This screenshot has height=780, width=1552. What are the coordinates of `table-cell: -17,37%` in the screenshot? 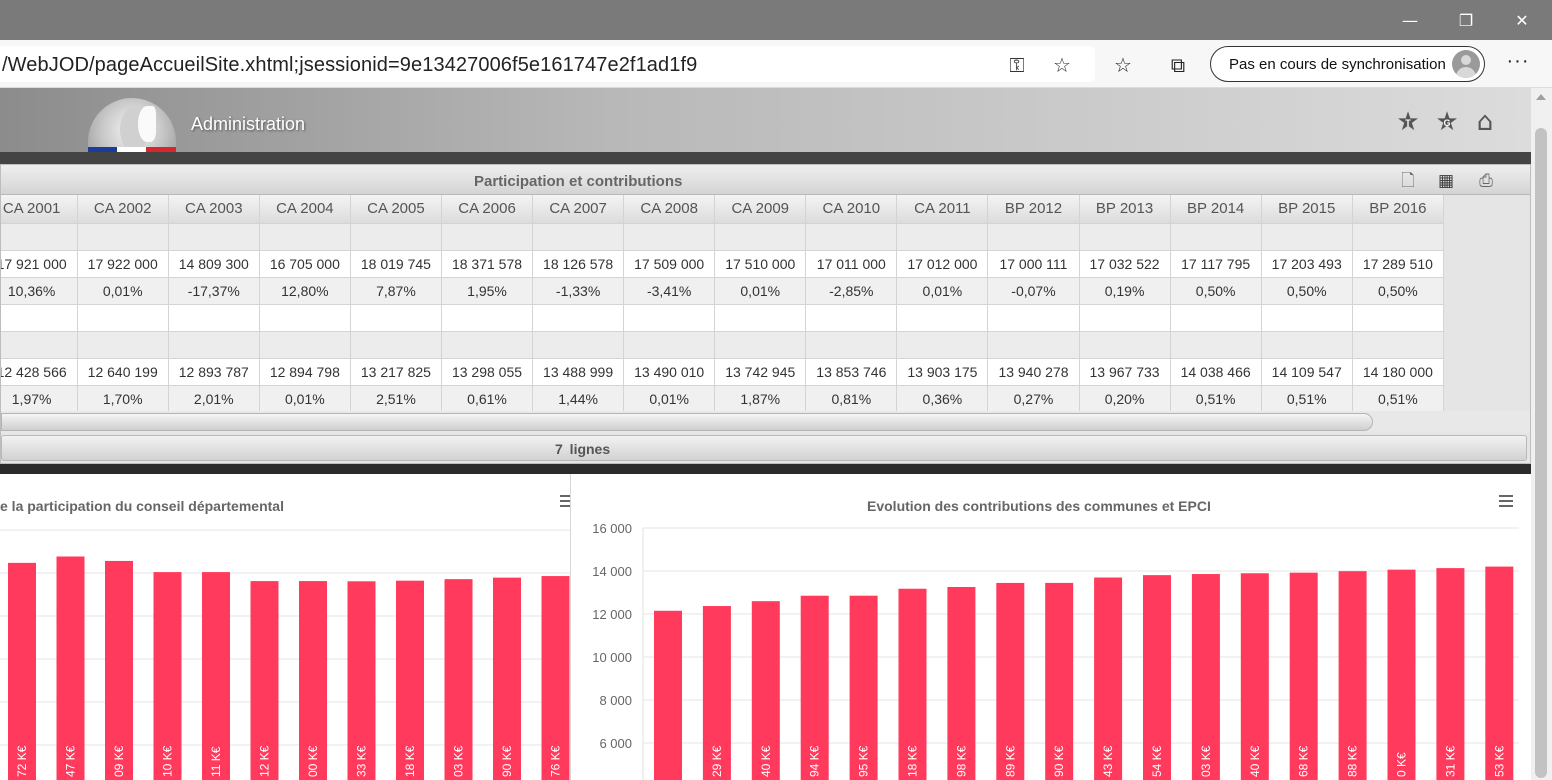 It's located at (214, 291).